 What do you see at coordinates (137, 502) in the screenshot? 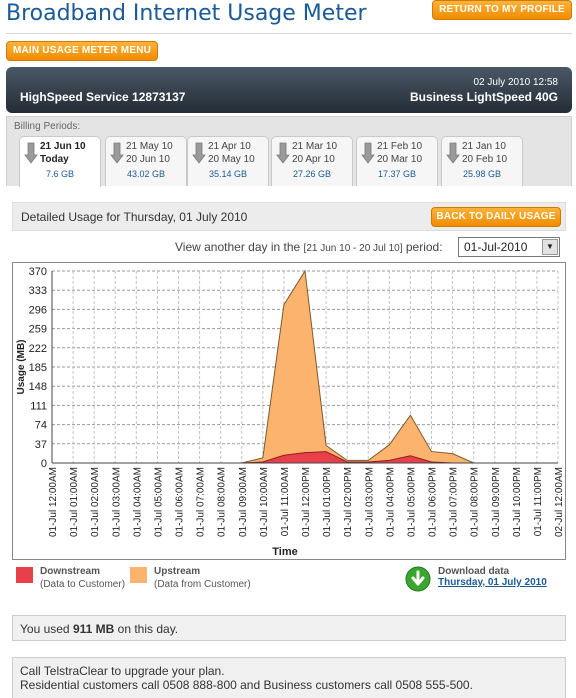
I see `x-tick-label: 01-Jul 04:00AM` at bounding box center [137, 502].